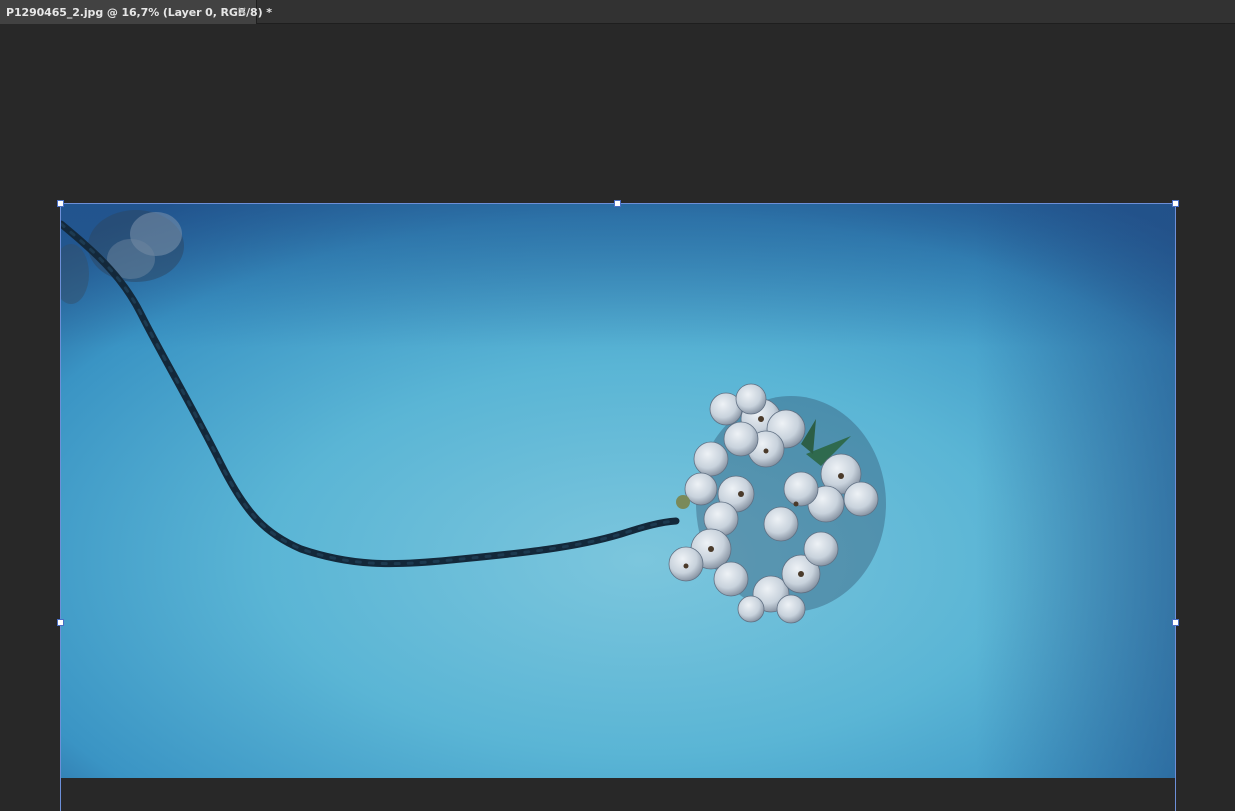 This screenshot has height=811, width=1235. What do you see at coordinates (242, 11) in the screenshot?
I see `close-icon: ×` at bounding box center [242, 11].